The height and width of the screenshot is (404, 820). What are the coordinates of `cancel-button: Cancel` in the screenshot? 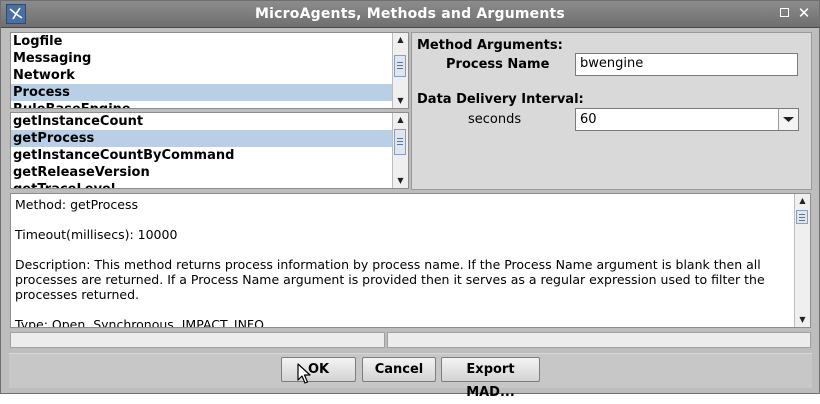 It's located at (399, 369).